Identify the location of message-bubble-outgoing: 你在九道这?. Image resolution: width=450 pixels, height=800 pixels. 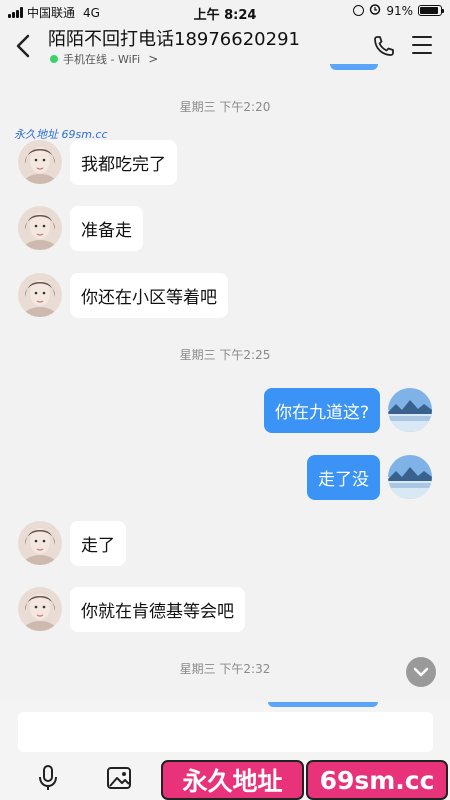
(321, 410).